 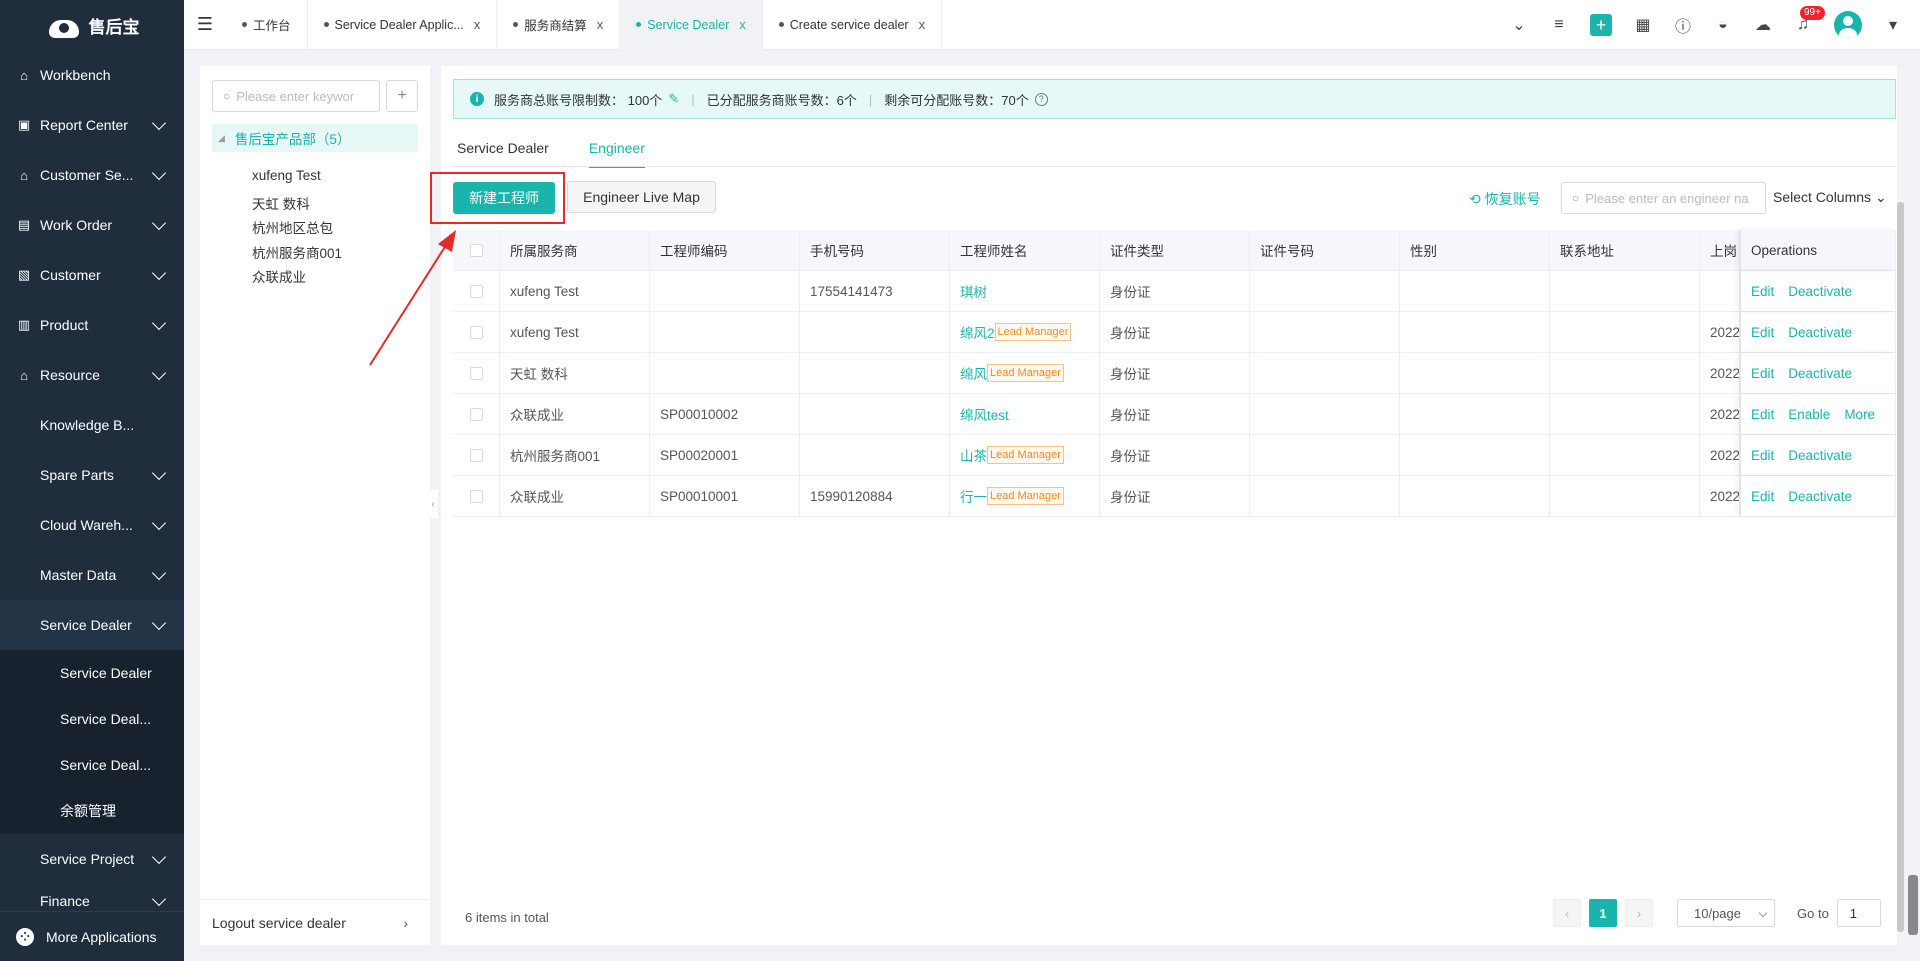 I want to click on sidebar-subitem-1: Spare Parts, so click(x=92, y=475).